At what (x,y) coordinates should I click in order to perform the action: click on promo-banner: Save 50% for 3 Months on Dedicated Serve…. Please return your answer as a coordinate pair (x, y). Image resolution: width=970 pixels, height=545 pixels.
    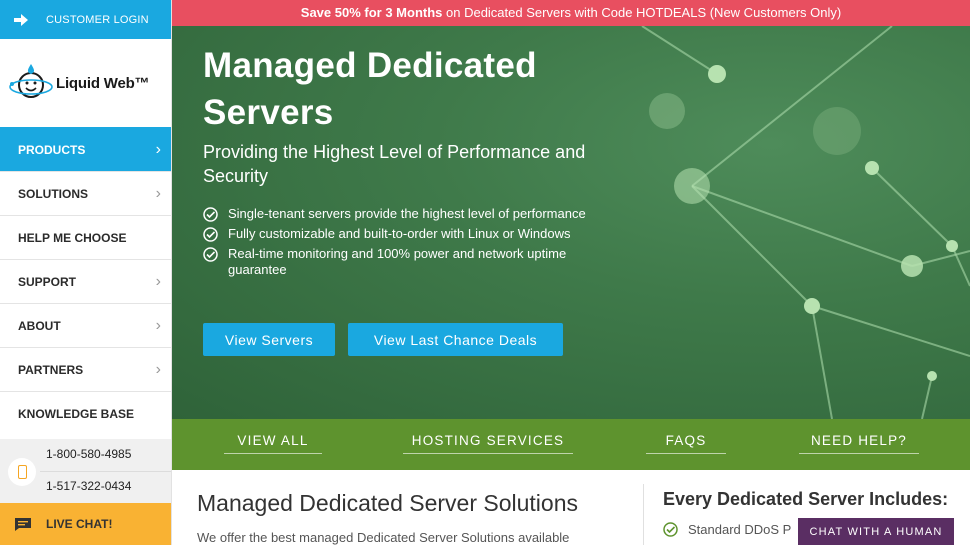
    Looking at the image, I should click on (571, 13).